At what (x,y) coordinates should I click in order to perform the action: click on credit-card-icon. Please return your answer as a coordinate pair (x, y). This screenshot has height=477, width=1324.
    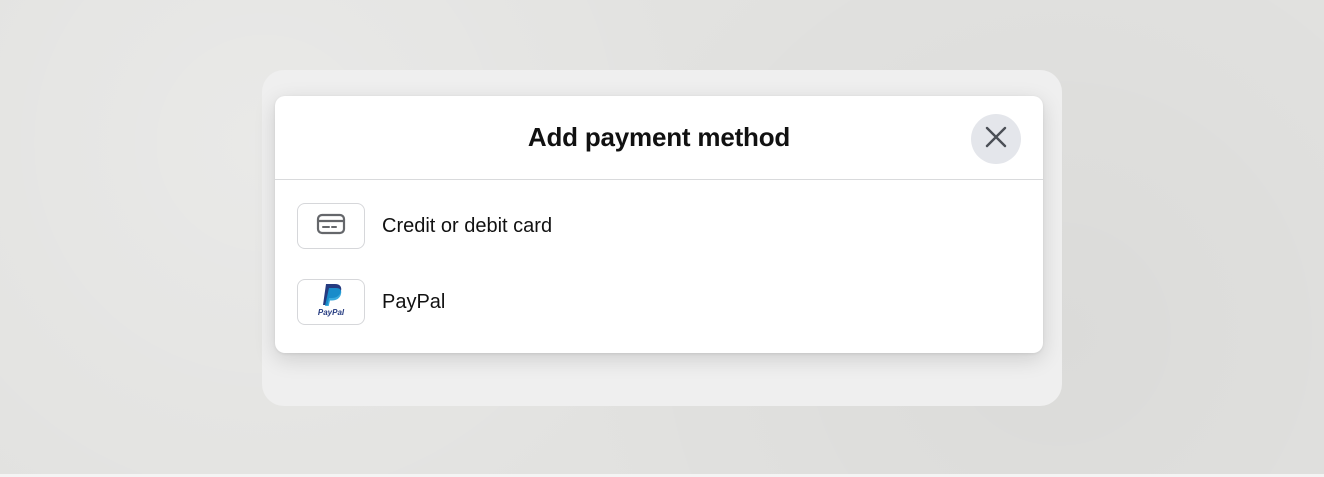
    Looking at the image, I should click on (331, 226).